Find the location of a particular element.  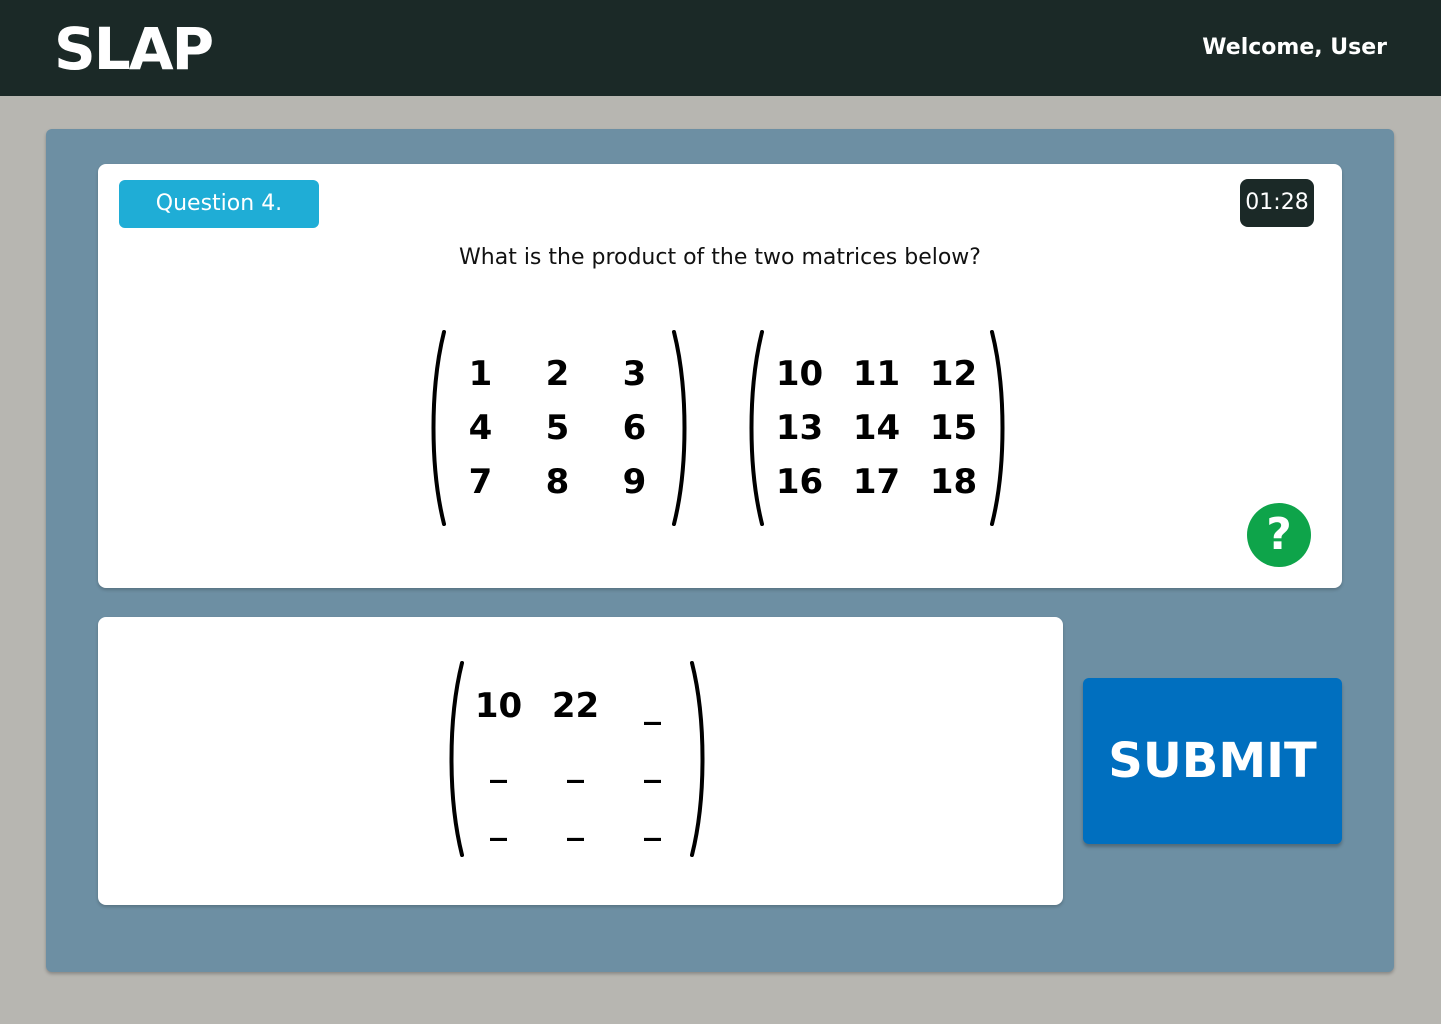

matrix-b-cell: 16 is located at coordinates (799, 482).